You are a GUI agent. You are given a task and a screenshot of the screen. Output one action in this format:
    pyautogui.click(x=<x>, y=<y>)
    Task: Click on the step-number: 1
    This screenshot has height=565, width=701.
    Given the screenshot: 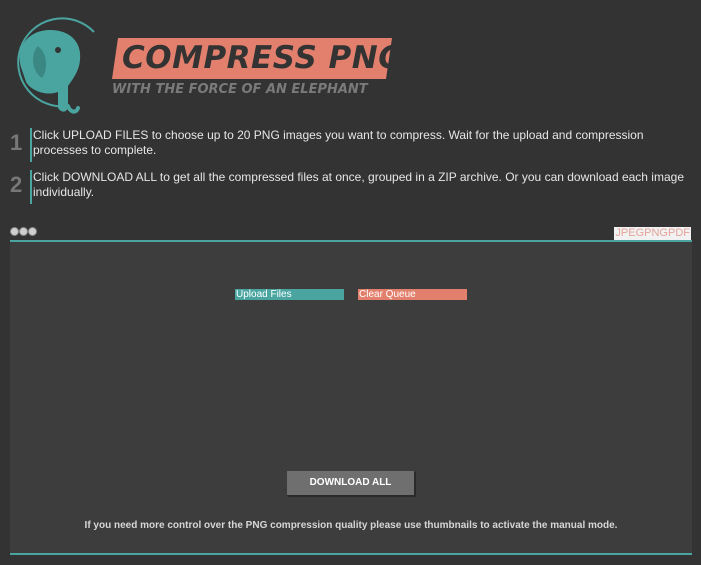 What is the action you would take?
    pyautogui.click(x=16, y=142)
    